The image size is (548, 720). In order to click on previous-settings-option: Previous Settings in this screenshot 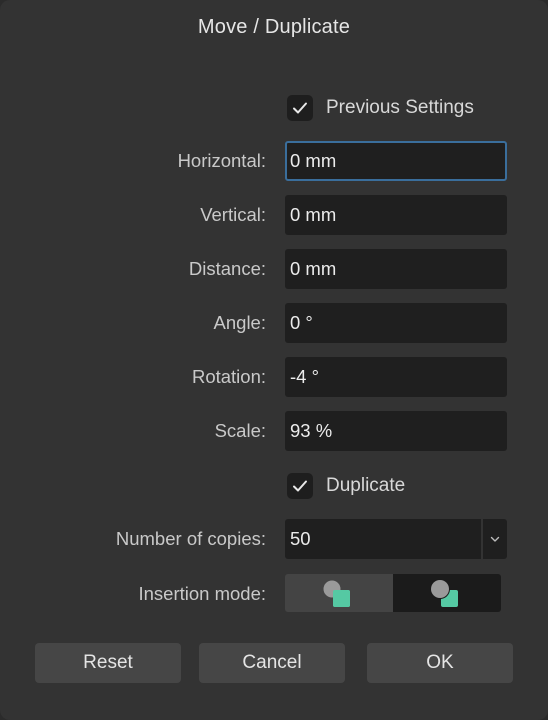, I will do `click(380, 108)`.